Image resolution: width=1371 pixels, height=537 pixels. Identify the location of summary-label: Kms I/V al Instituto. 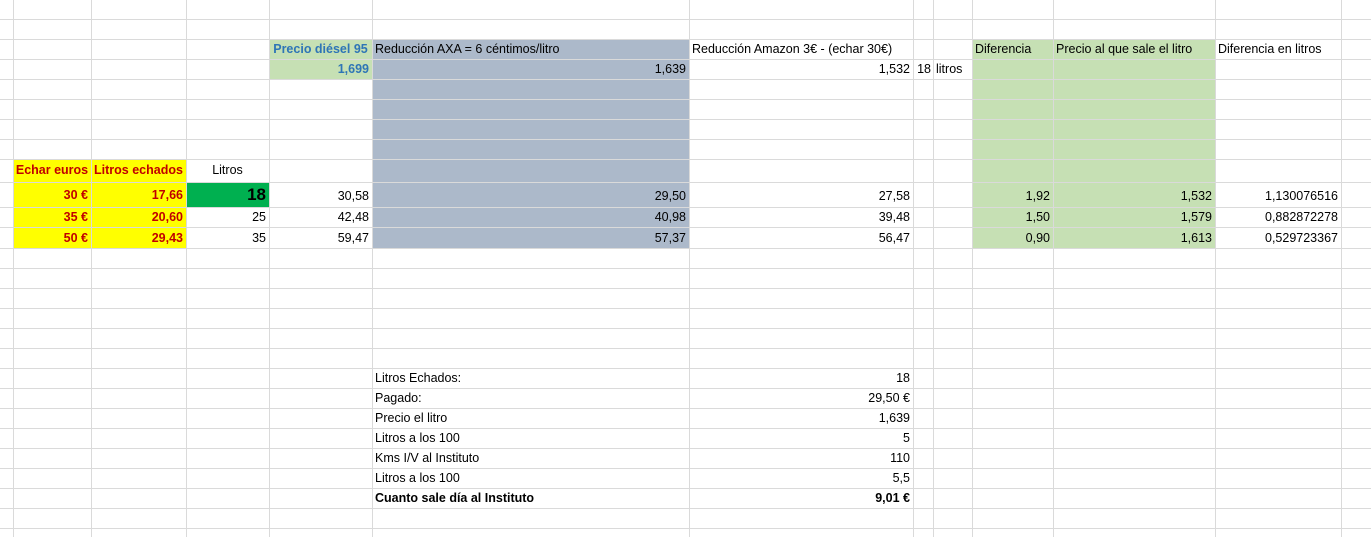
(530, 458).